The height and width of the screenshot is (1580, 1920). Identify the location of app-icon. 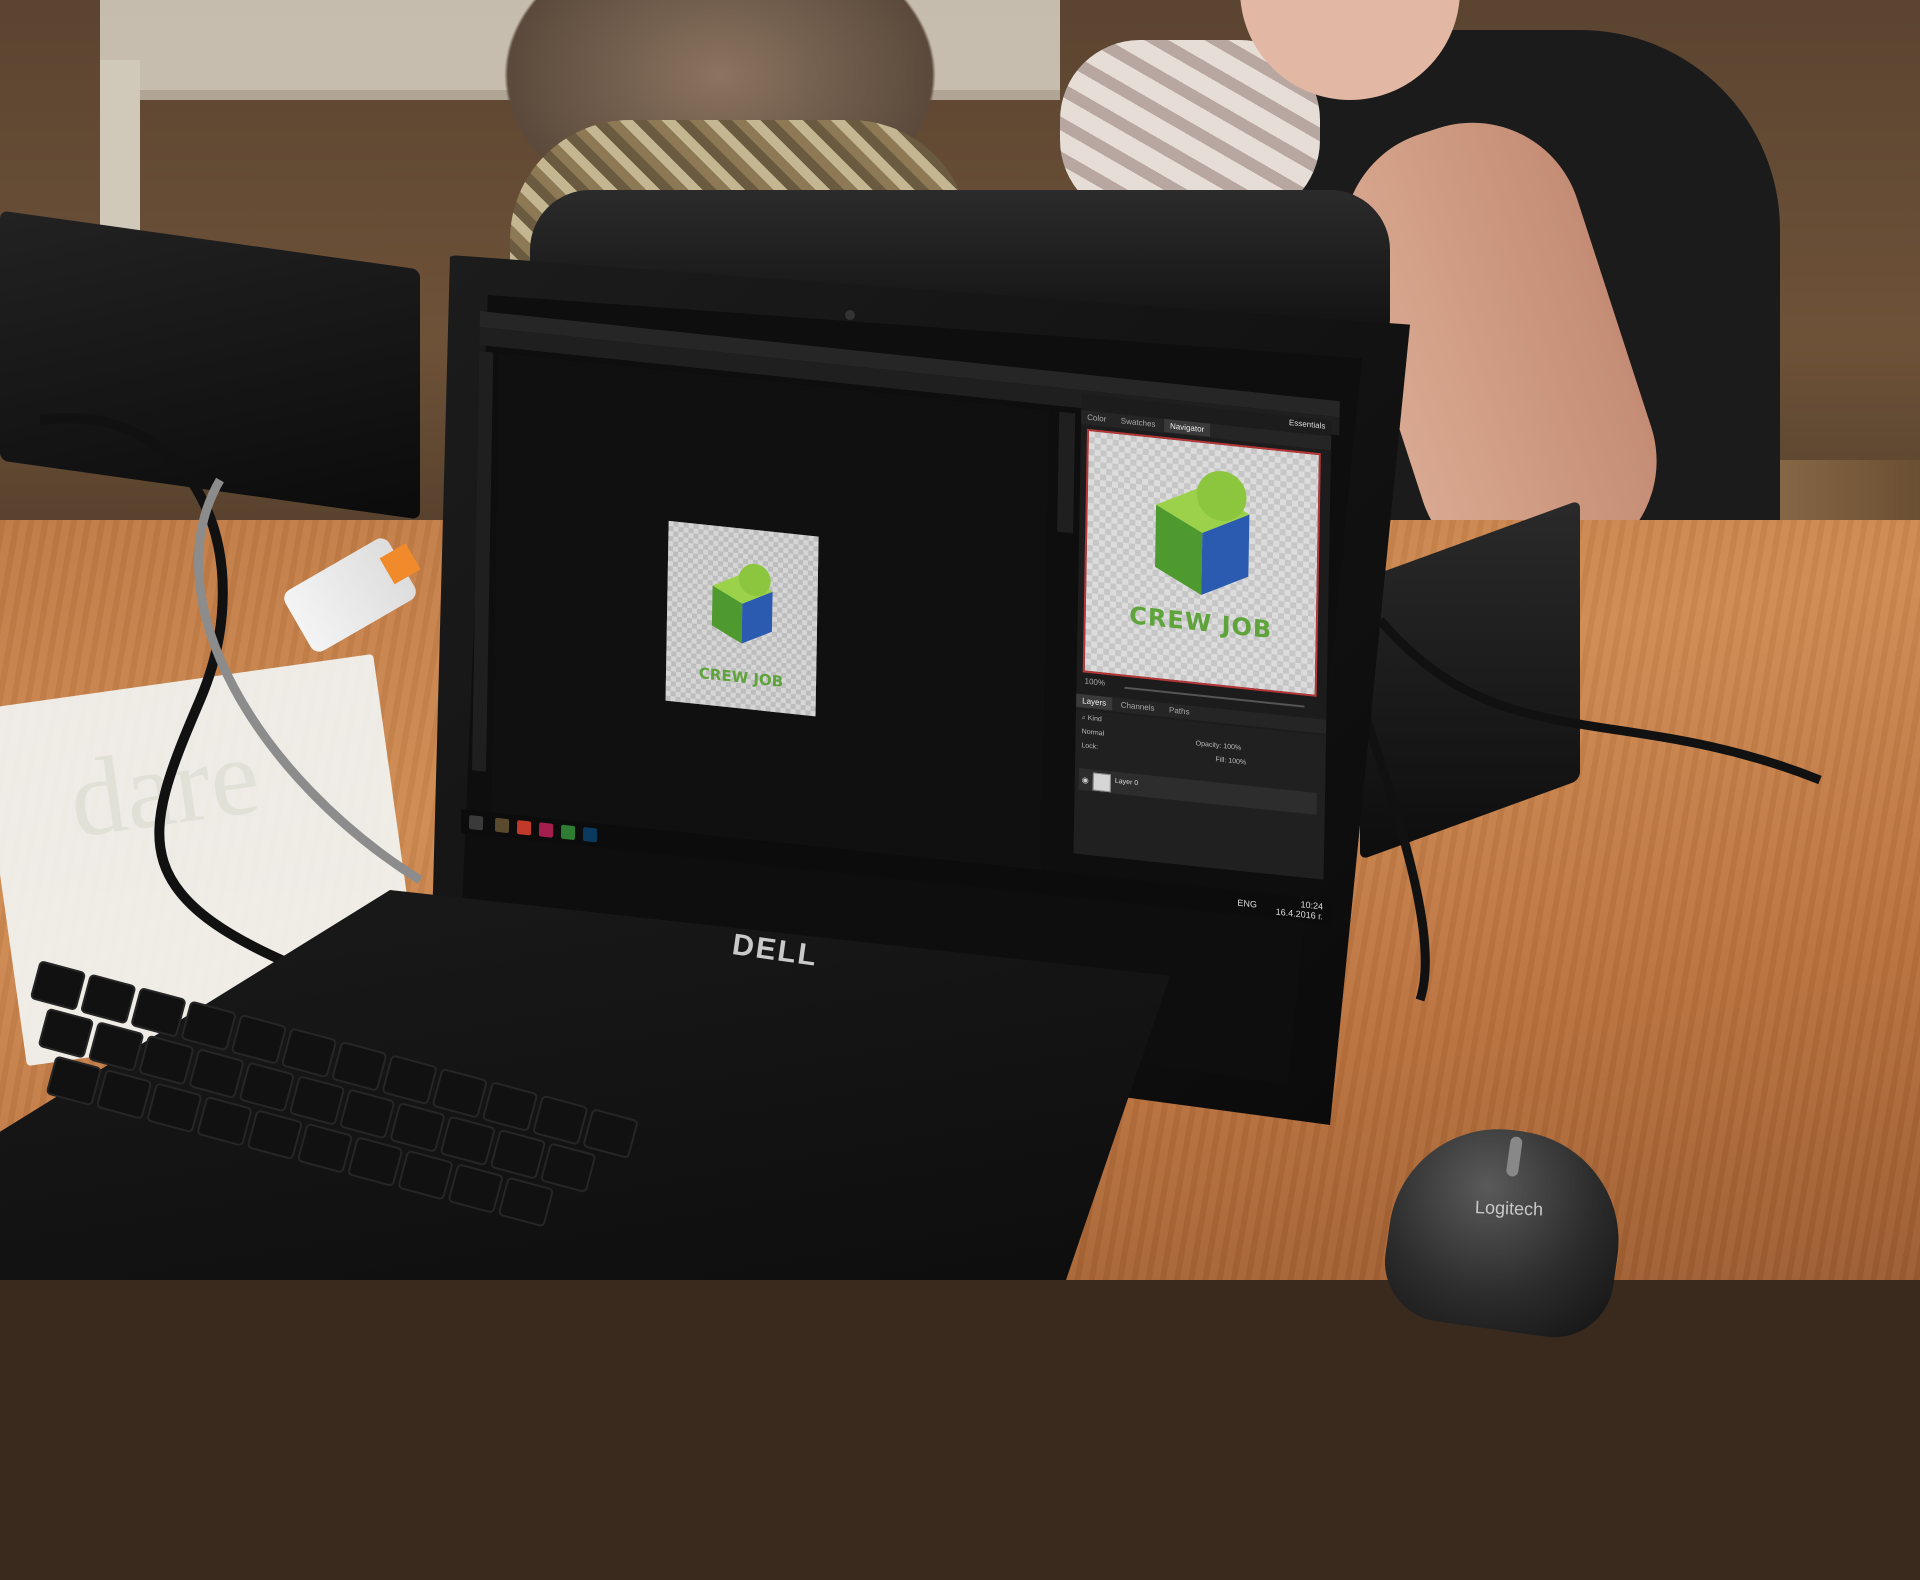
(502, 825).